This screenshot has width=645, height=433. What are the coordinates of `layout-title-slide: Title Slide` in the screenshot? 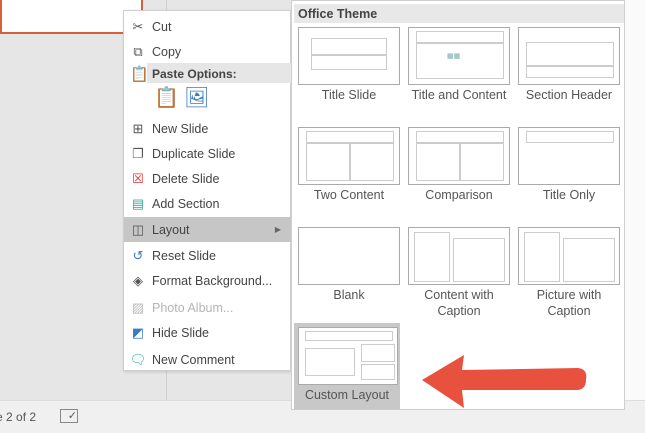 It's located at (349, 73).